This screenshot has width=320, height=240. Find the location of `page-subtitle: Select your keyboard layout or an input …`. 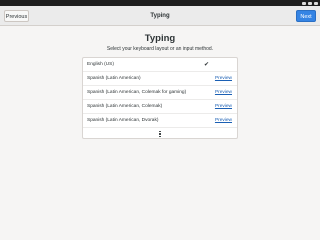

page-subtitle: Select your keyboard layout or an input … is located at coordinates (160, 49).